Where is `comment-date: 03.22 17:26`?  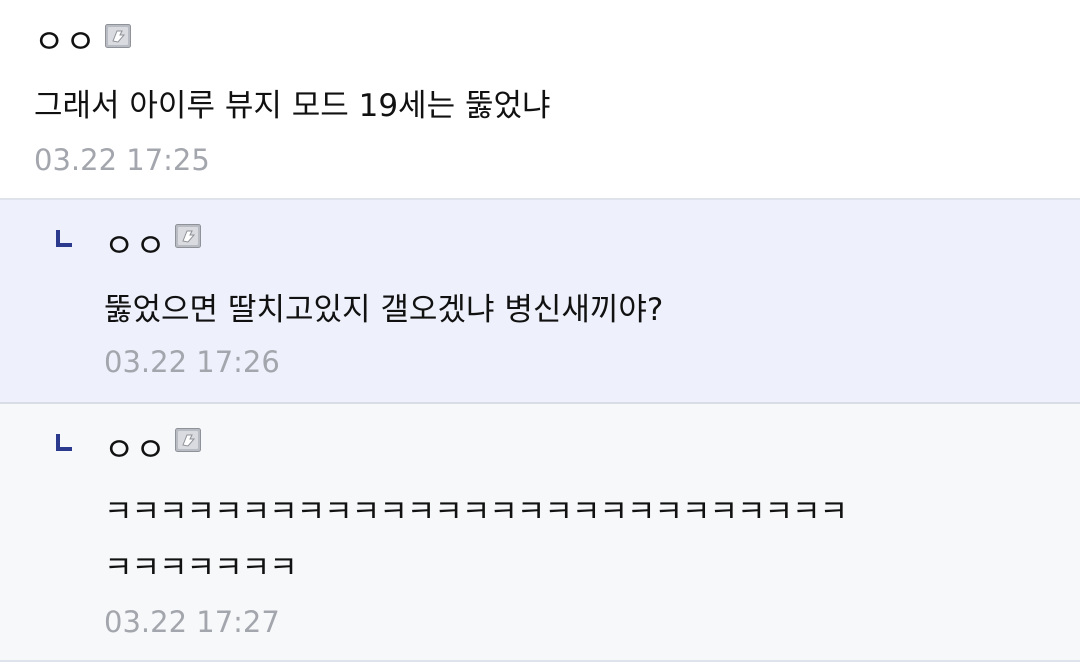
comment-date: 03.22 17:26 is located at coordinates (192, 362).